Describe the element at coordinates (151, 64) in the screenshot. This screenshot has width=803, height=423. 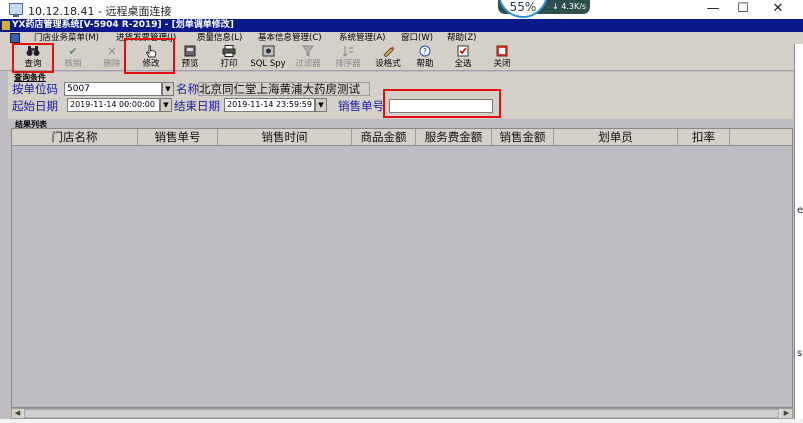
I see `modify-label: 修改` at that location.